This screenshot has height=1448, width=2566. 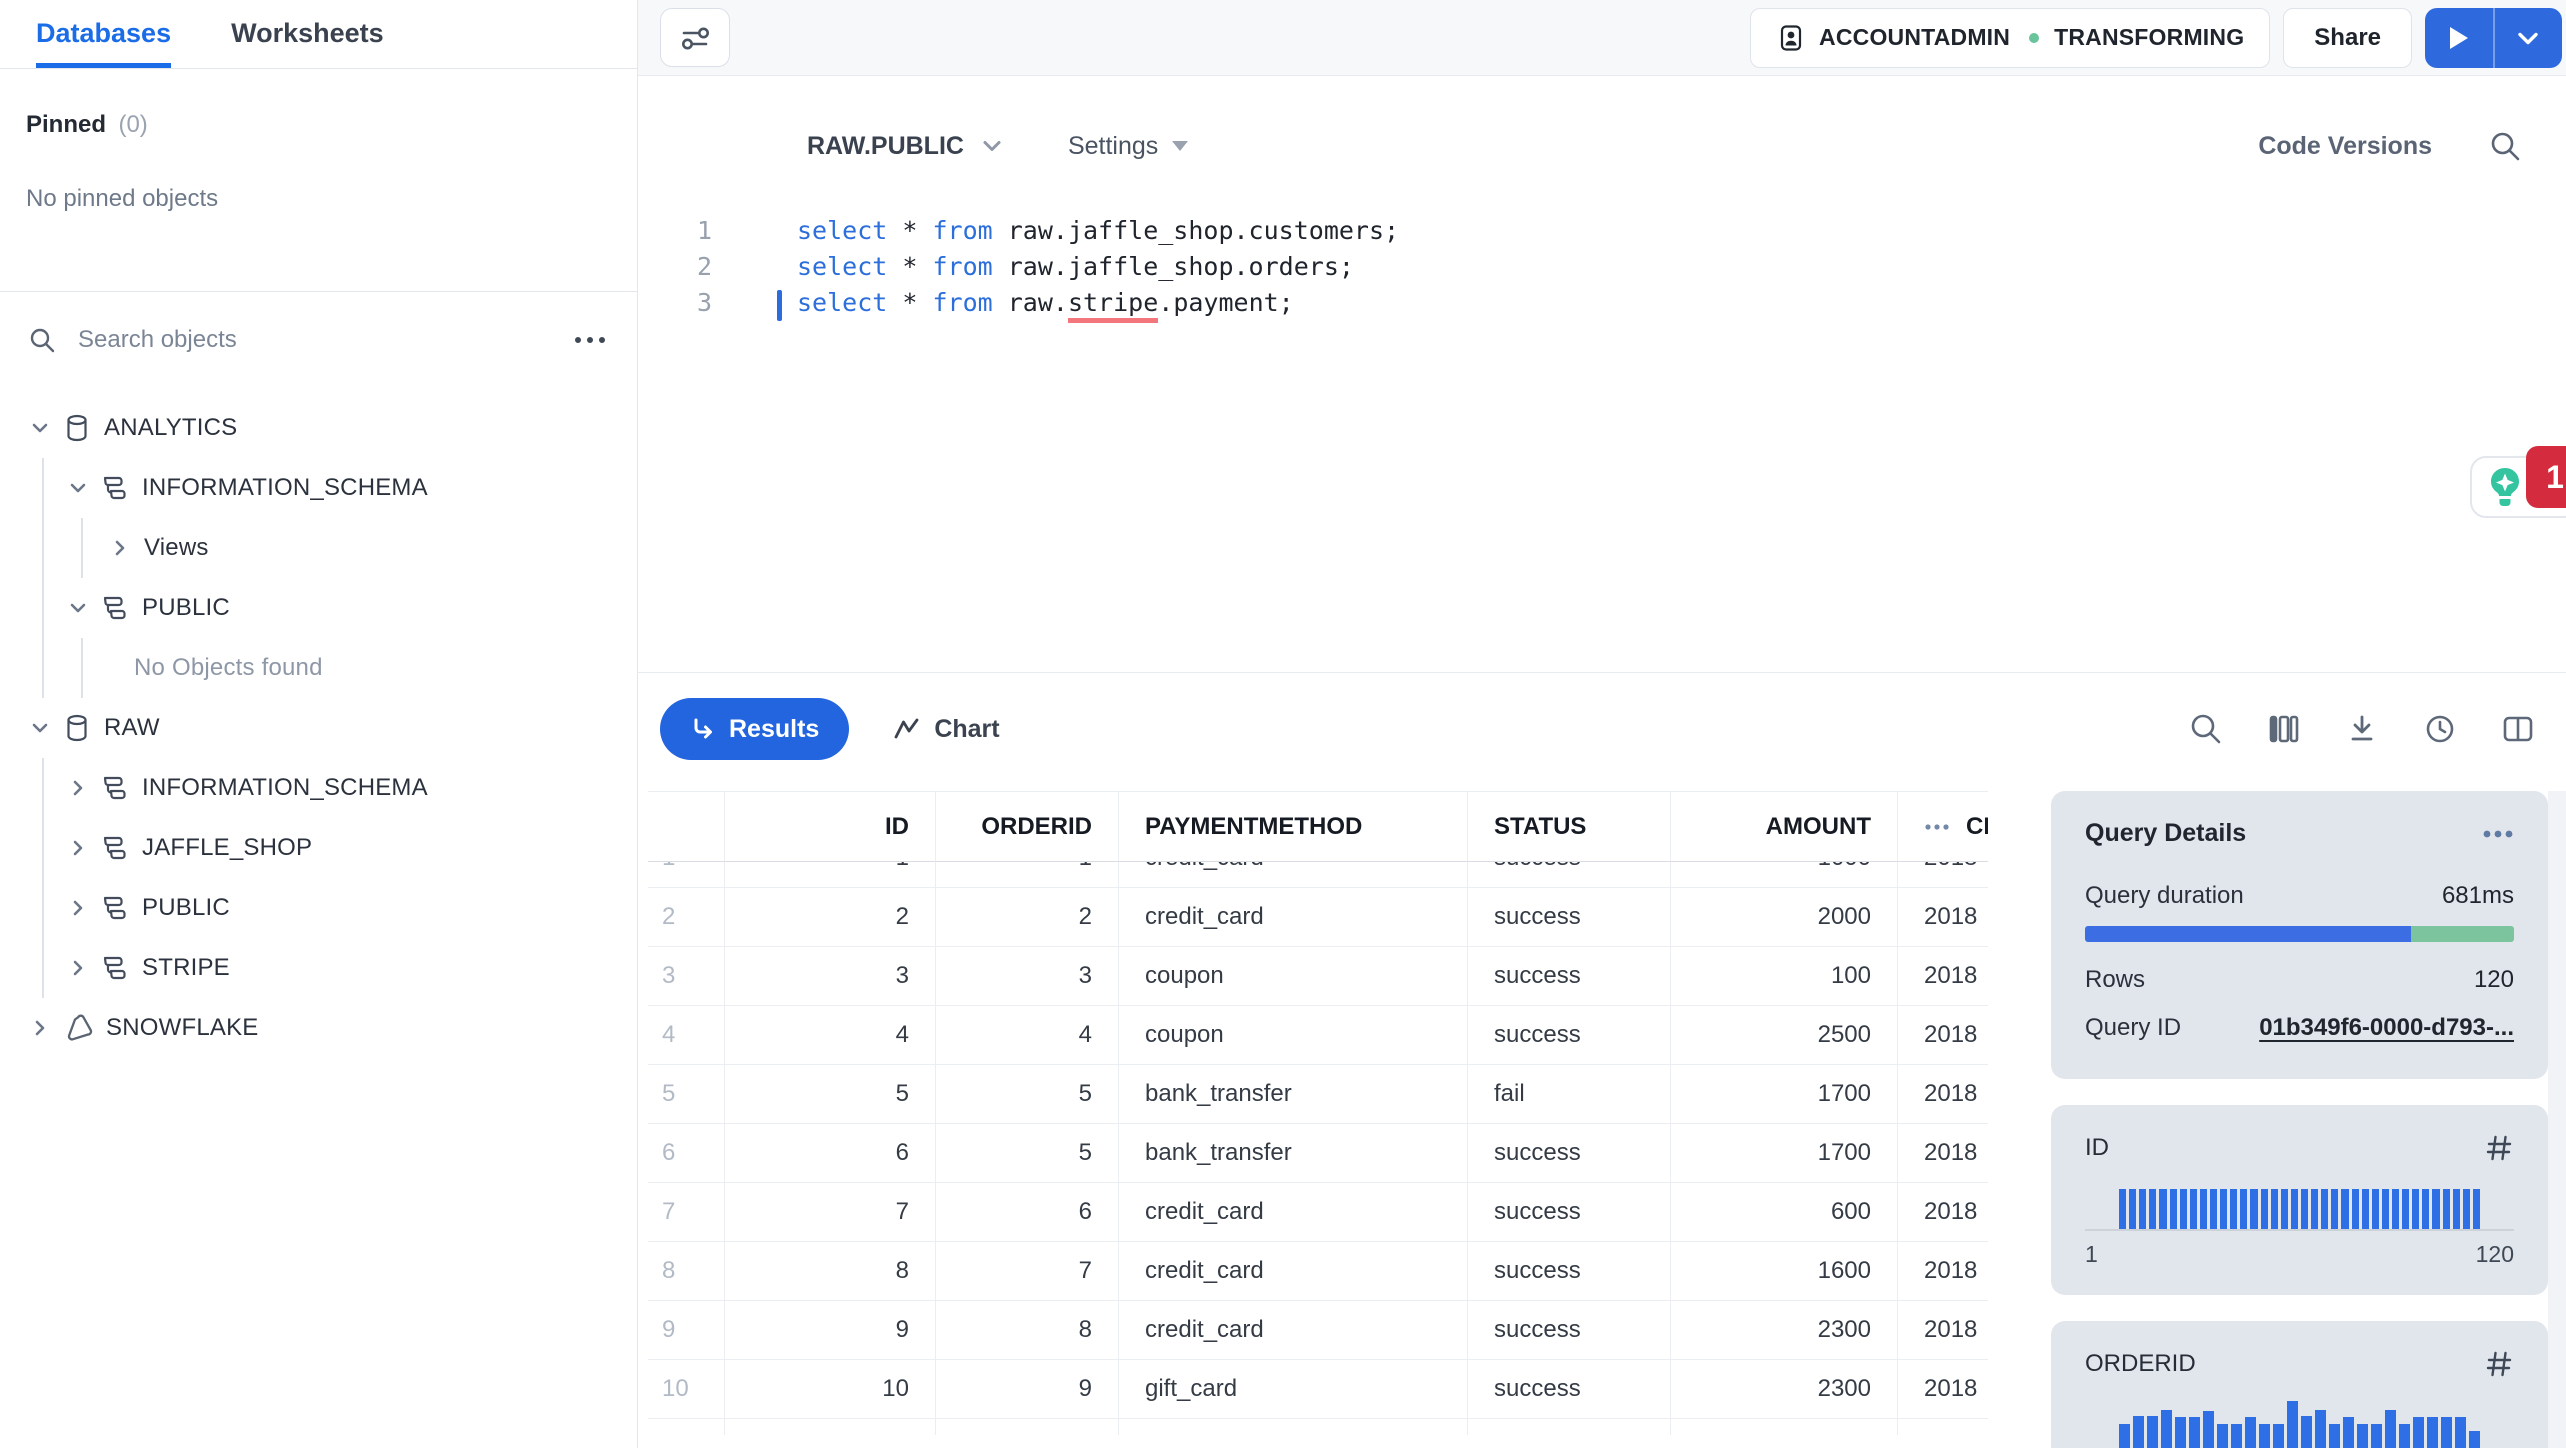 I want to click on table-cell: 7, so click(x=830, y=1212).